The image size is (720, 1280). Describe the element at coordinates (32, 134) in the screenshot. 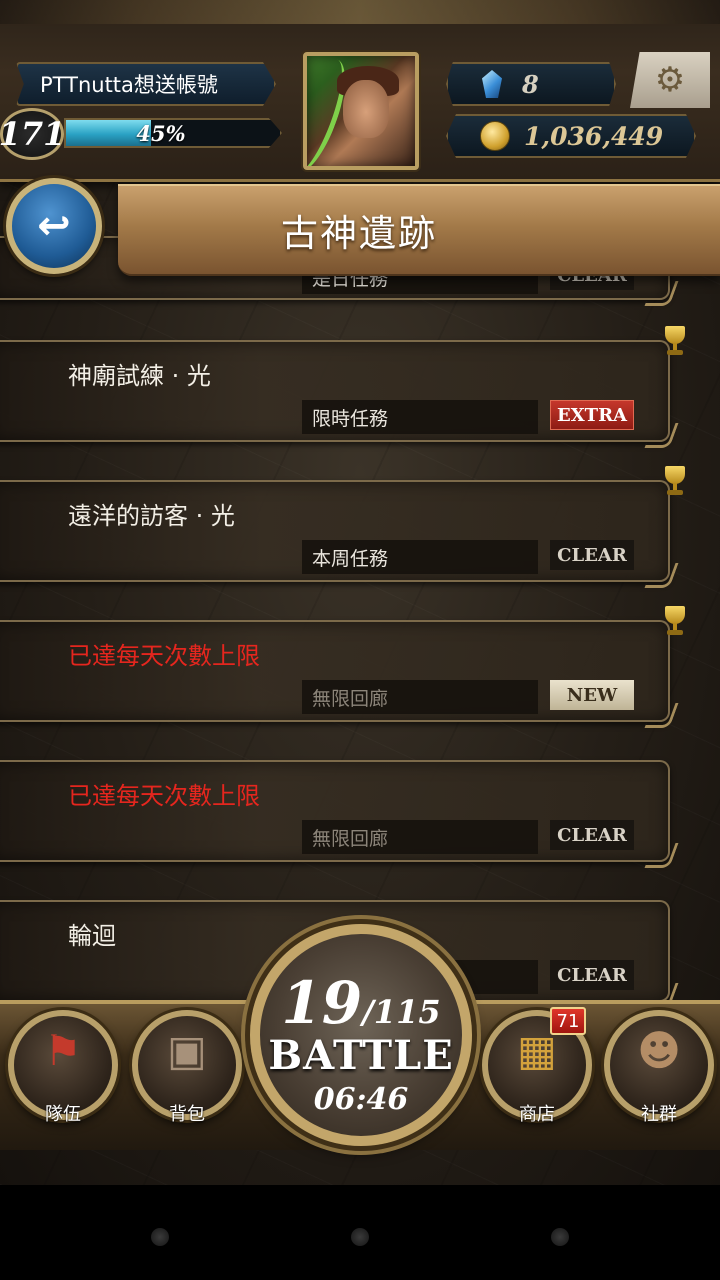

I see `player-level: 171` at that location.